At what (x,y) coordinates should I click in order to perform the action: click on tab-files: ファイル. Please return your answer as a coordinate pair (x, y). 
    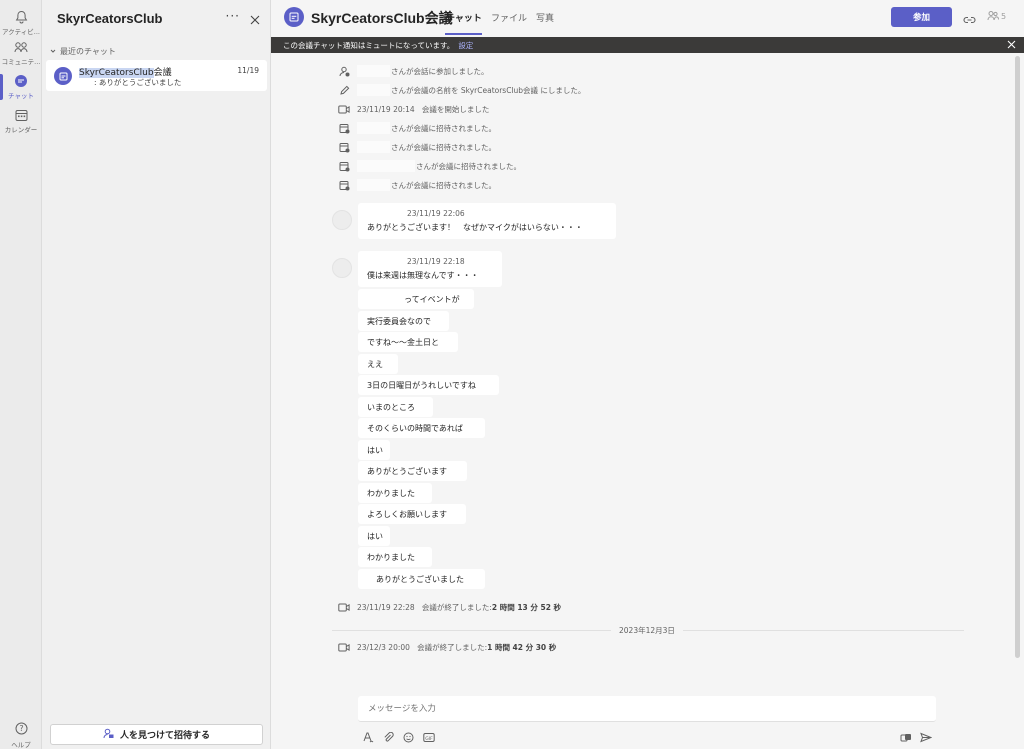
    Looking at the image, I should click on (509, 17).